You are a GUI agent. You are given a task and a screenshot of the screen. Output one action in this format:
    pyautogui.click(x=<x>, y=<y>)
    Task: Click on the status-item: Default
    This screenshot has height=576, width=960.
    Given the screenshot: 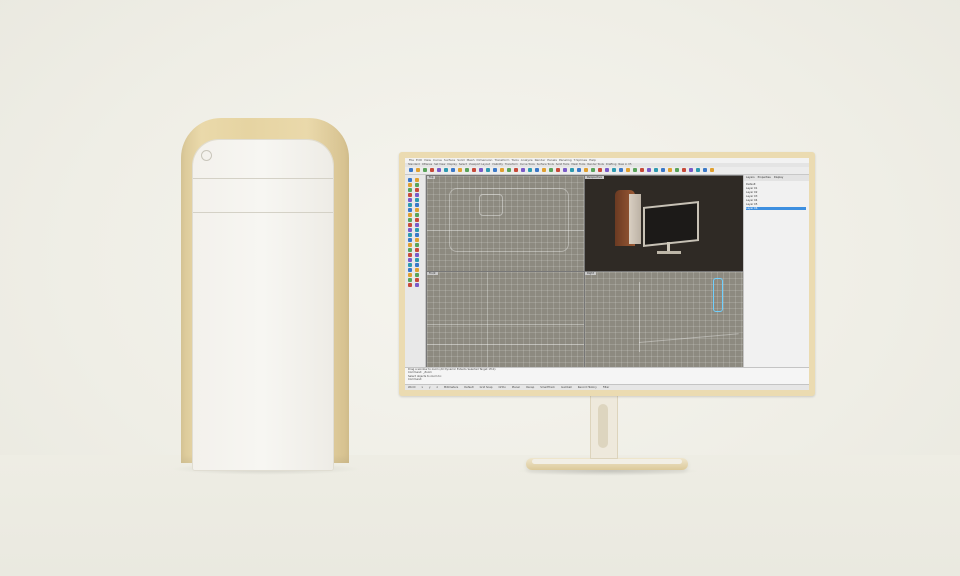 What is the action you would take?
    pyautogui.click(x=468, y=387)
    